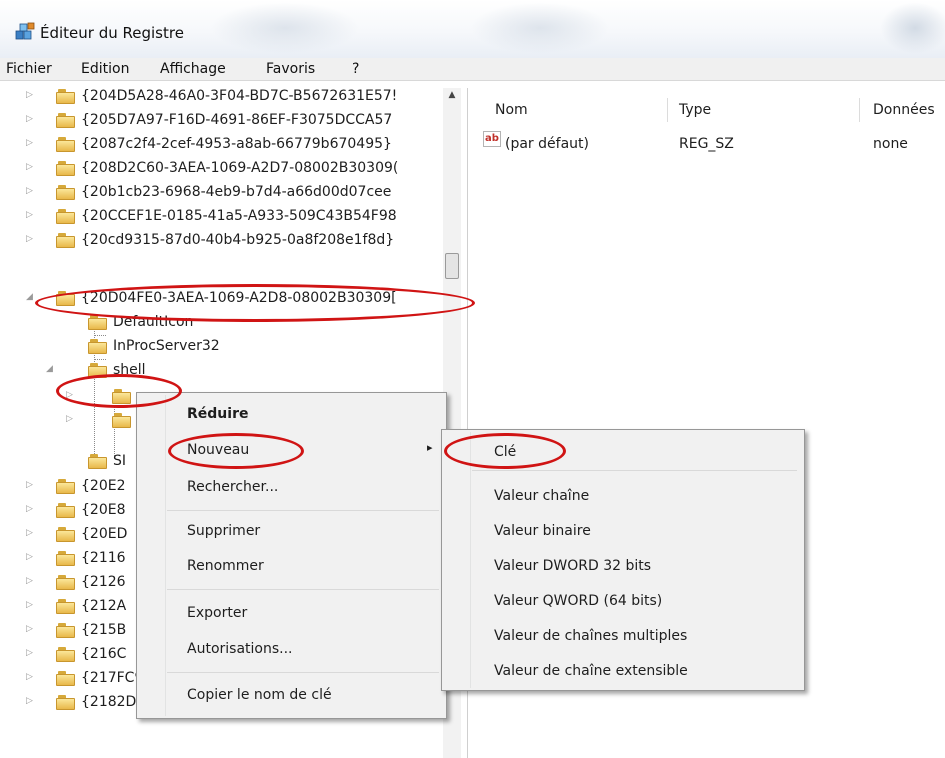 This screenshot has height=758, width=945. Describe the element at coordinates (193, 69) in the screenshot. I see `menu-affichage: Affichage` at that location.